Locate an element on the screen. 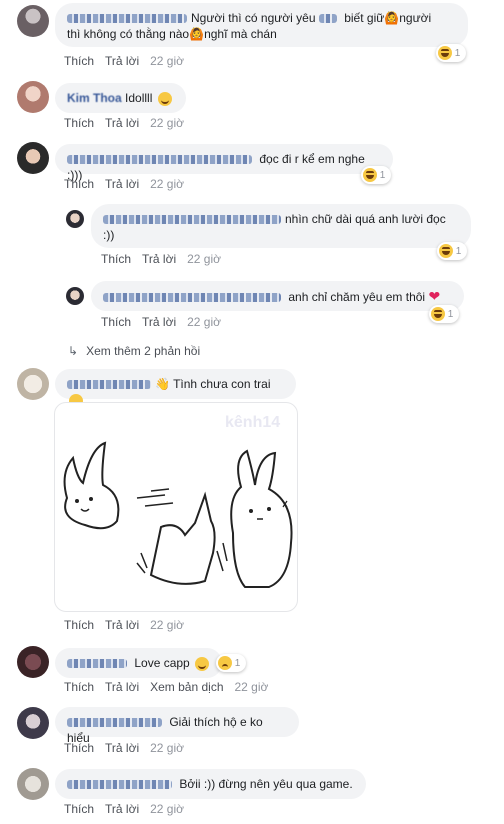 This screenshot has width=504, height=824. rabbit-sticker-drawing: kênh14 is located at coordinates (178, 501).